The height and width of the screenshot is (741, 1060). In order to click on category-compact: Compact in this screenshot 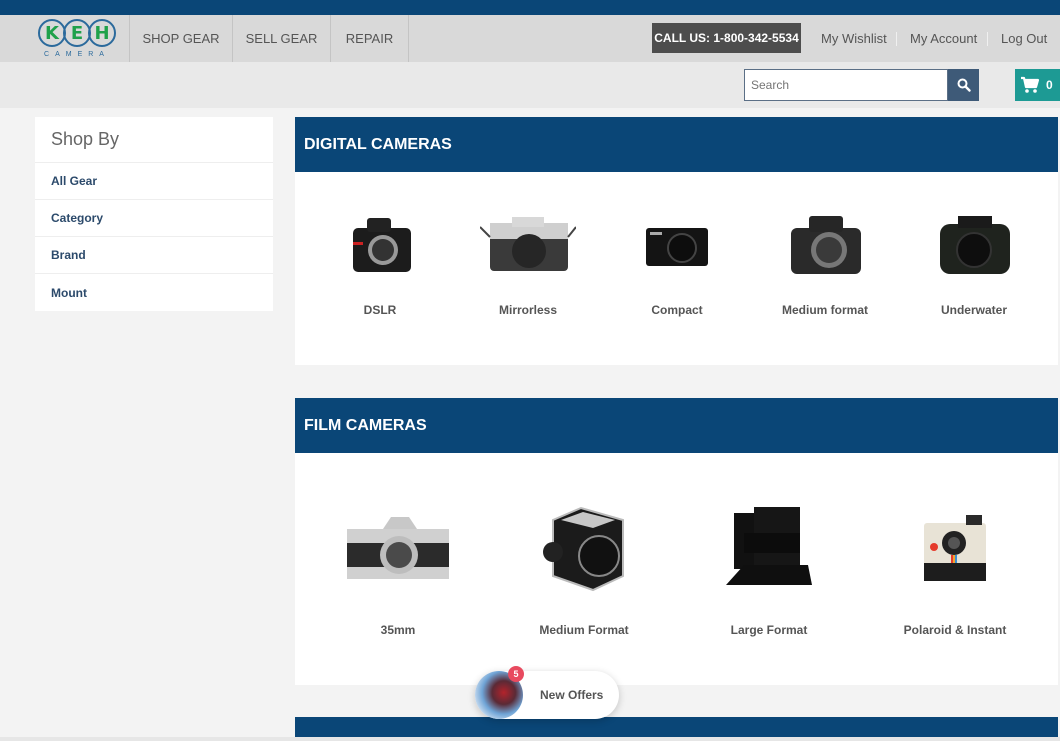, I will do `click(677, 264)`.